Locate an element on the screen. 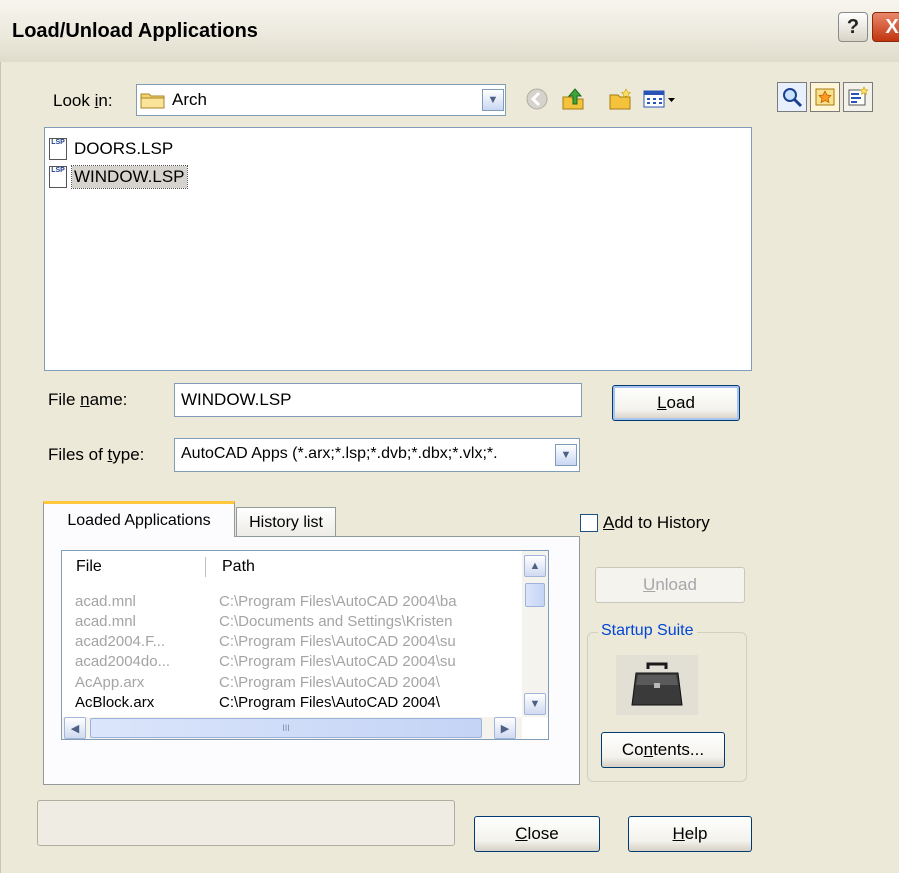  file-name: WINDOW.LSP is located at coordinates (129, 177).